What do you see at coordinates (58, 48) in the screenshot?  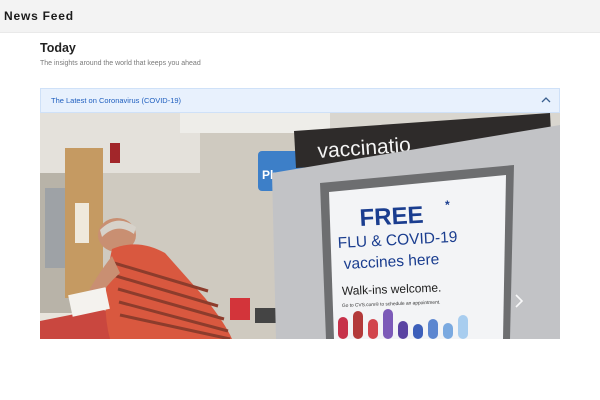 I see `section-title: Today` at bounding box center [58, 48].